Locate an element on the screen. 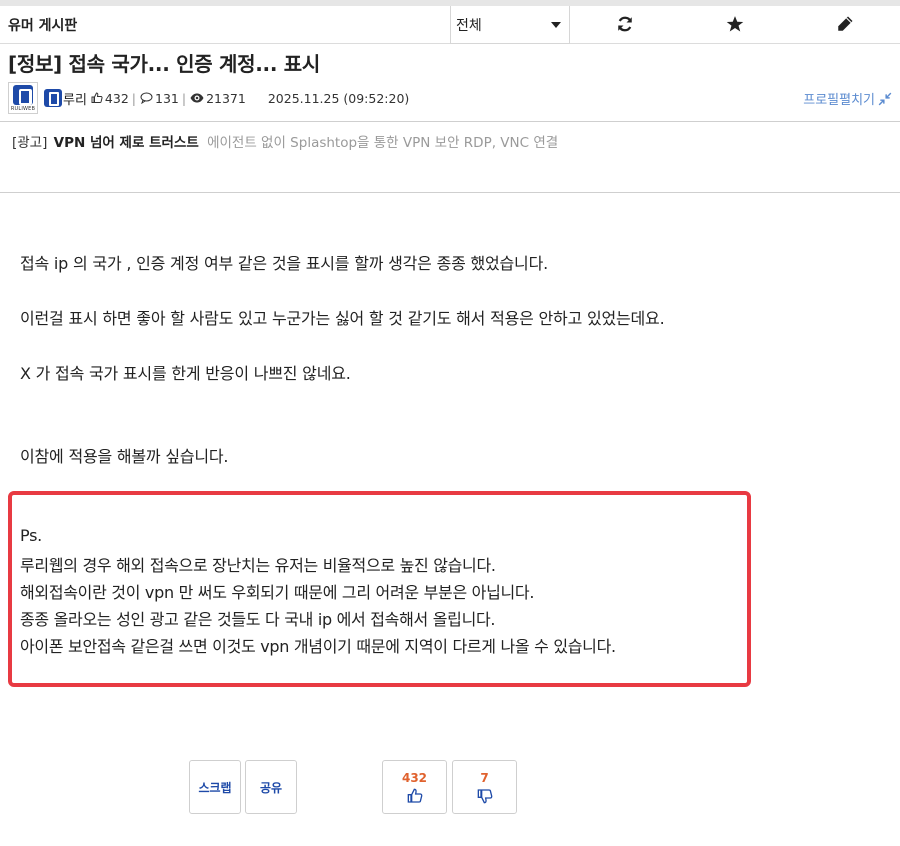 This screenshot has height=846, width=900. eye-icon is located at coordinates (197, 98).